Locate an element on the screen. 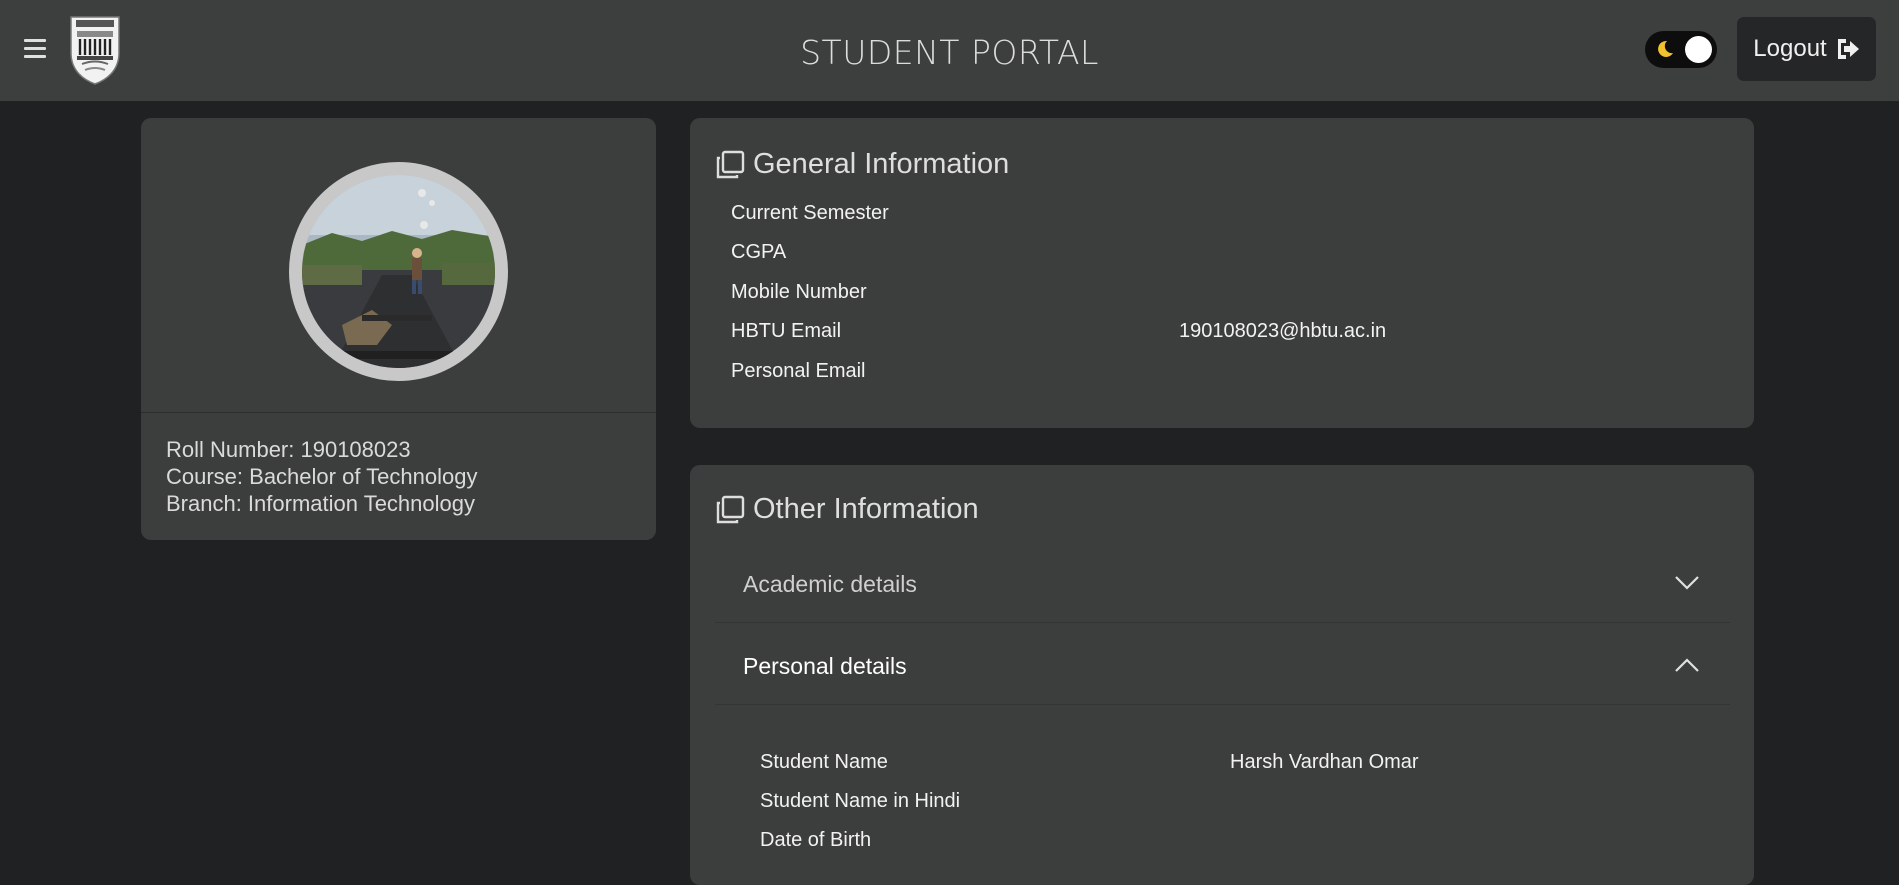 The width and height of the screenshot is (1899, 885). info-row-personal-email: Personal Email is located at coordinates (1231, 375).